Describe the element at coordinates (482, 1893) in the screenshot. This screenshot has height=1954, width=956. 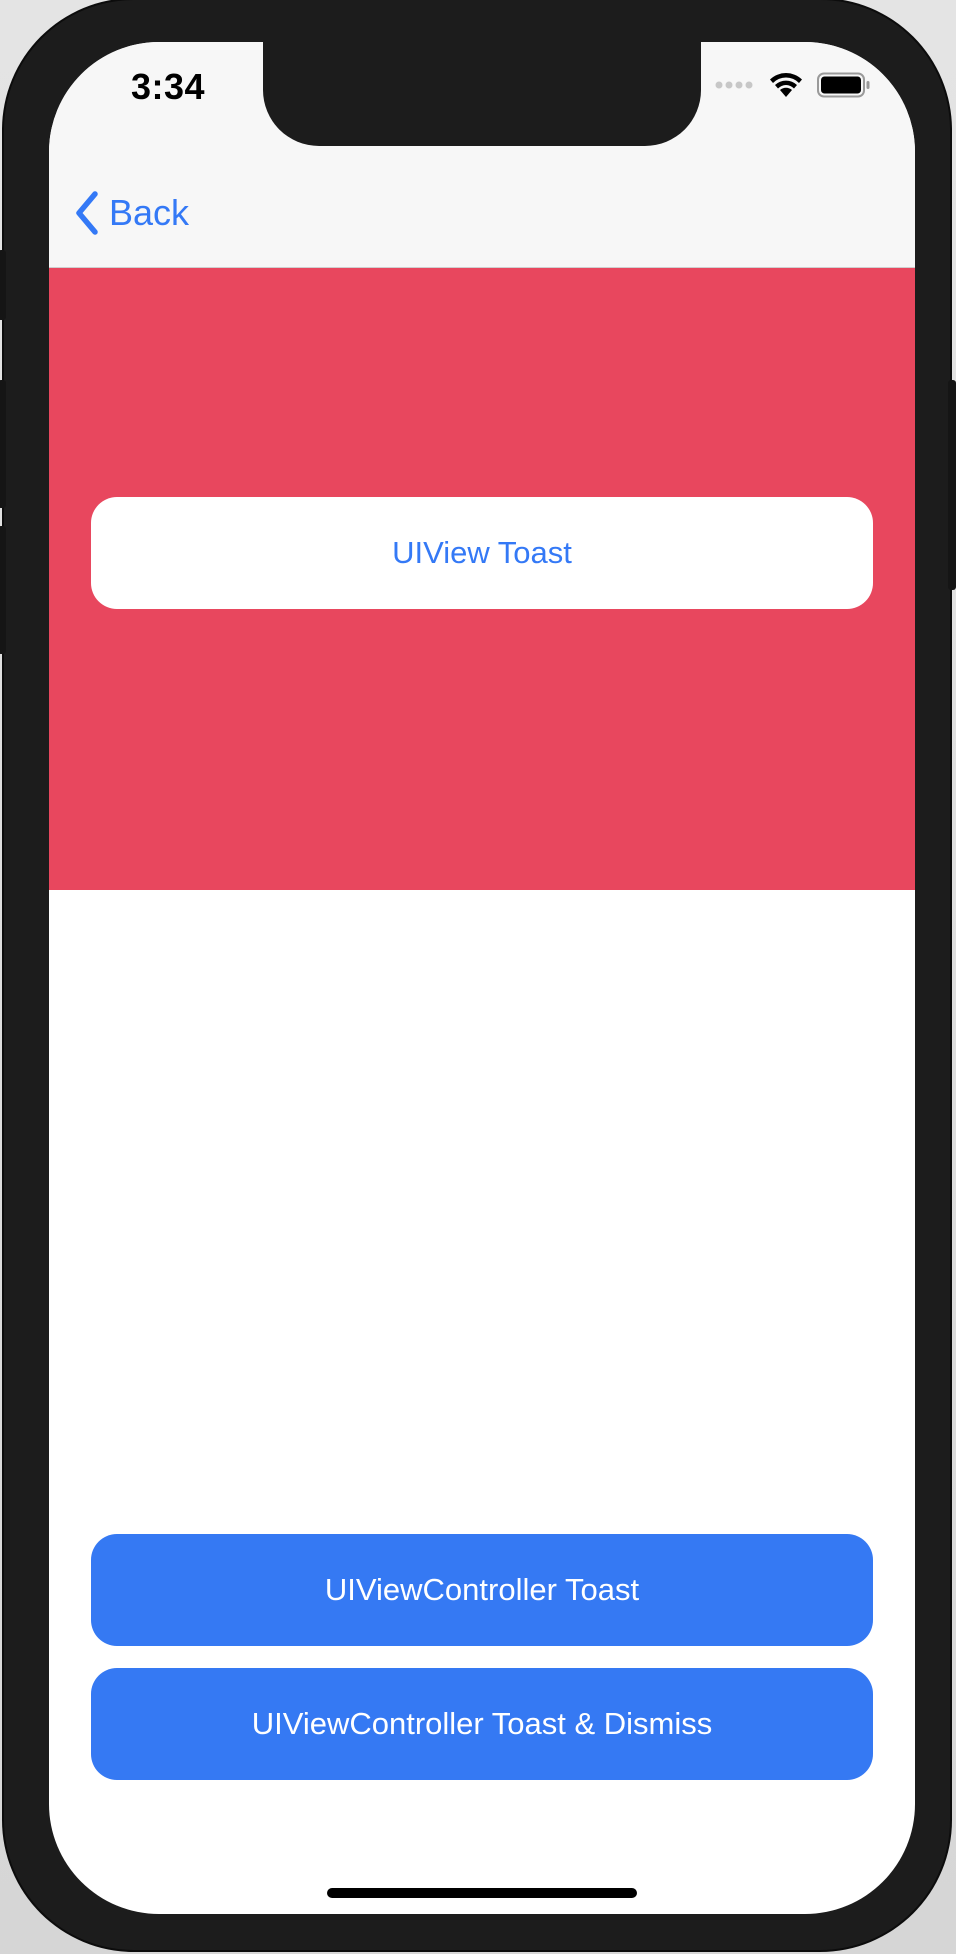
I see `home-indicator` at that location.